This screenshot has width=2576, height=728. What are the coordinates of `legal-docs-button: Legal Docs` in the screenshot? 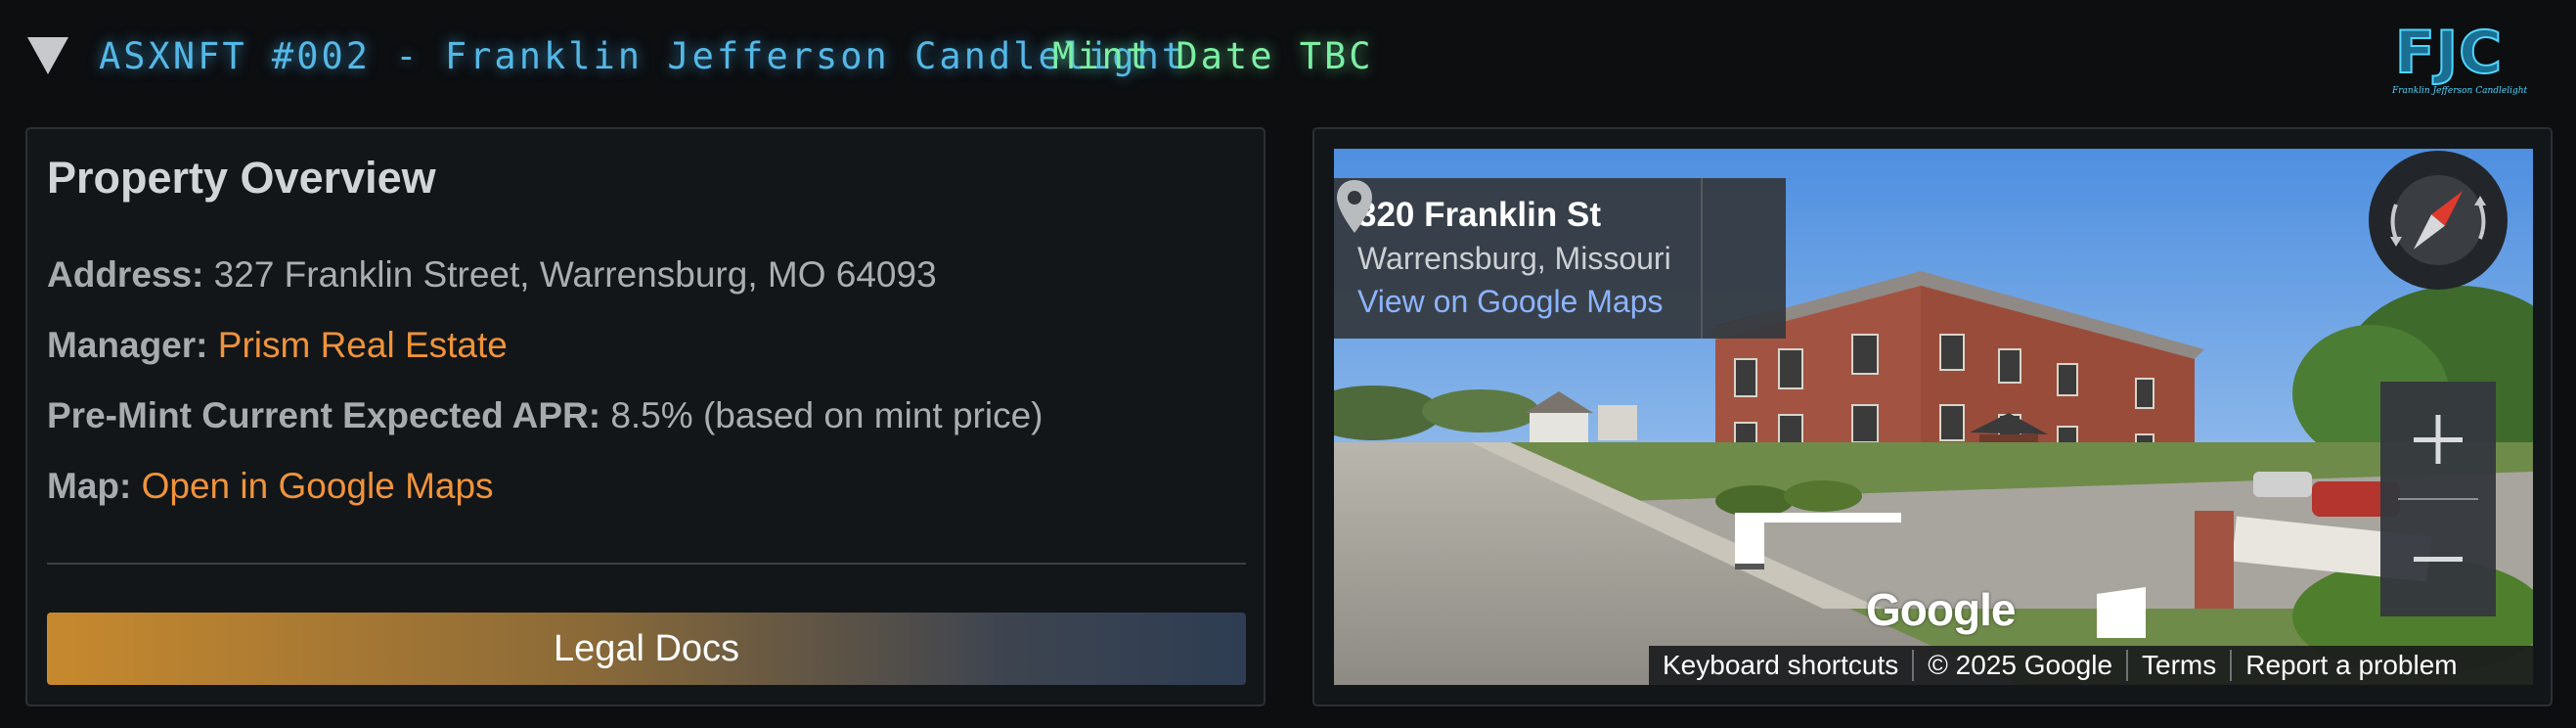 It's located at (646, 649).